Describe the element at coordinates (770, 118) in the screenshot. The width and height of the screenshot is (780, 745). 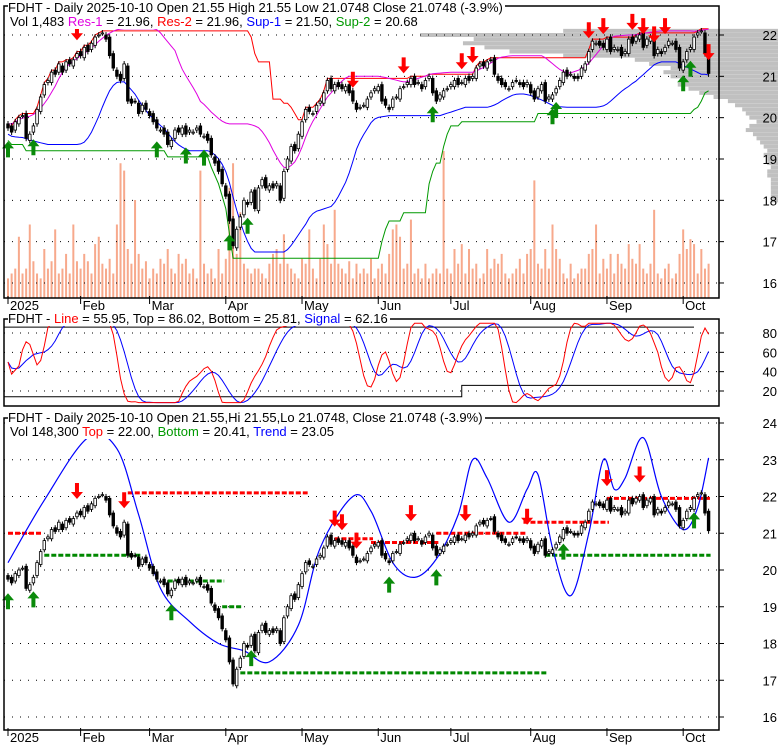
I see `price-tick-label: 20` at that location.